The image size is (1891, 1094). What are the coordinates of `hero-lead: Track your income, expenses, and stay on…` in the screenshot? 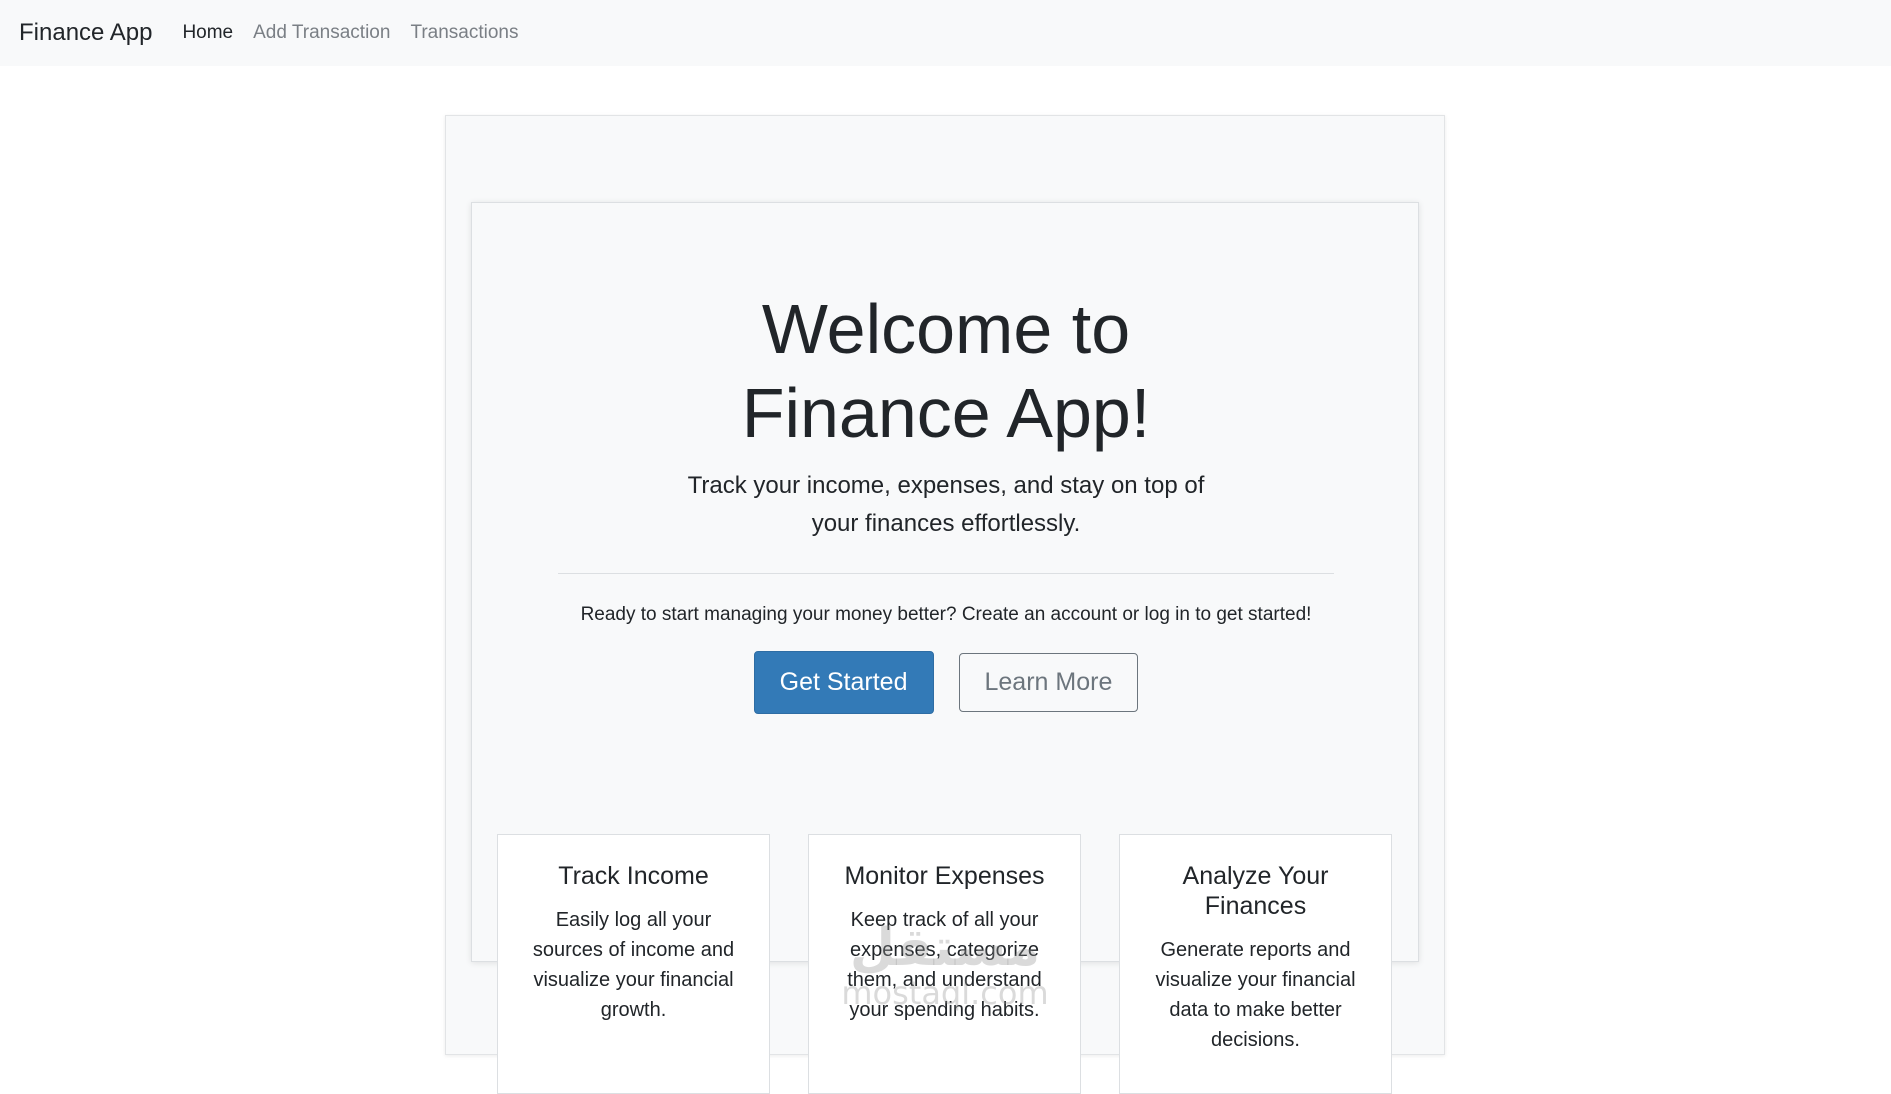 It's located at (946, 504).